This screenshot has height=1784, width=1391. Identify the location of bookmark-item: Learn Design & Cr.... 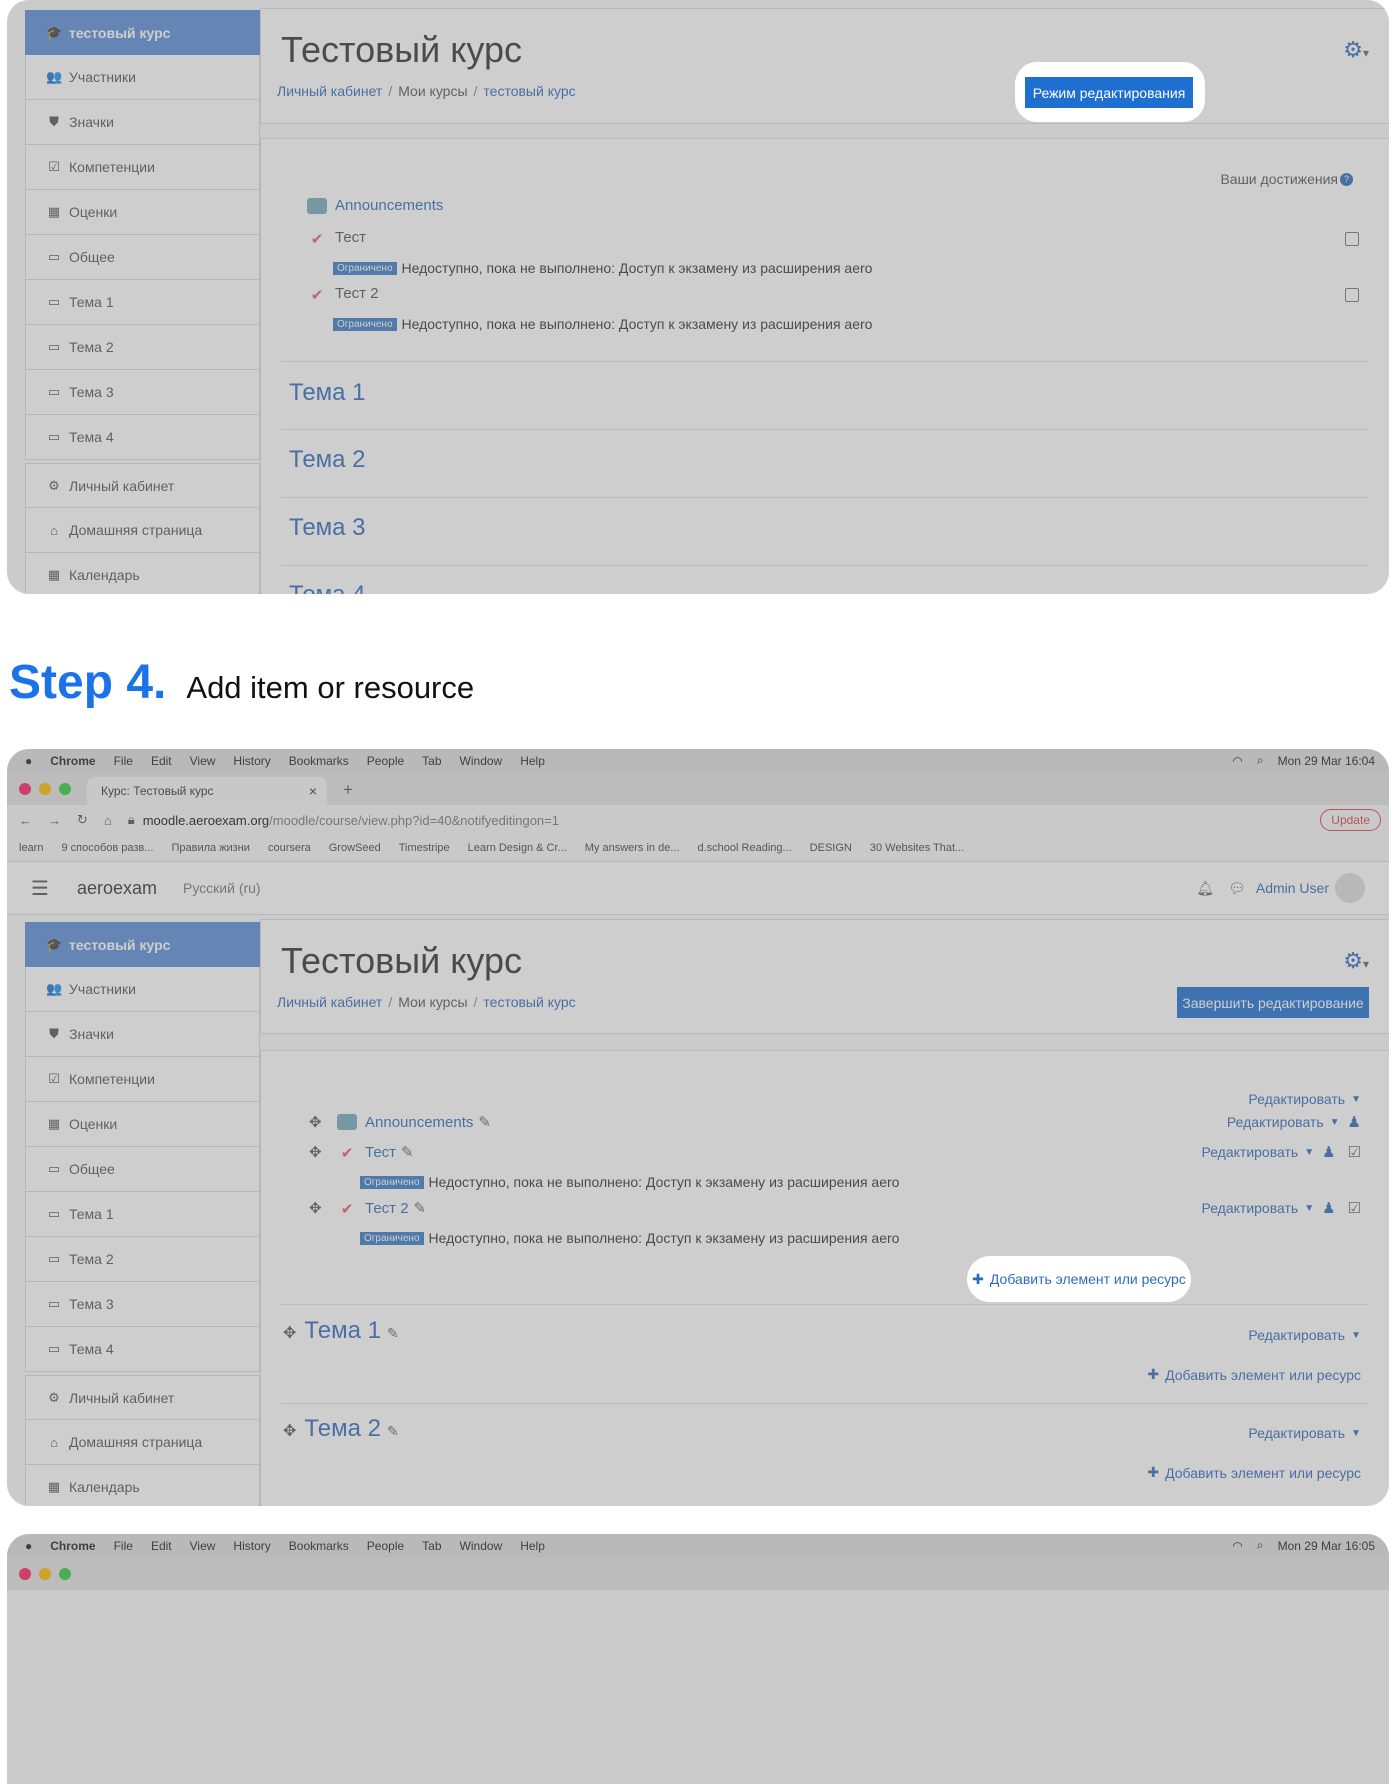
(517, 848).